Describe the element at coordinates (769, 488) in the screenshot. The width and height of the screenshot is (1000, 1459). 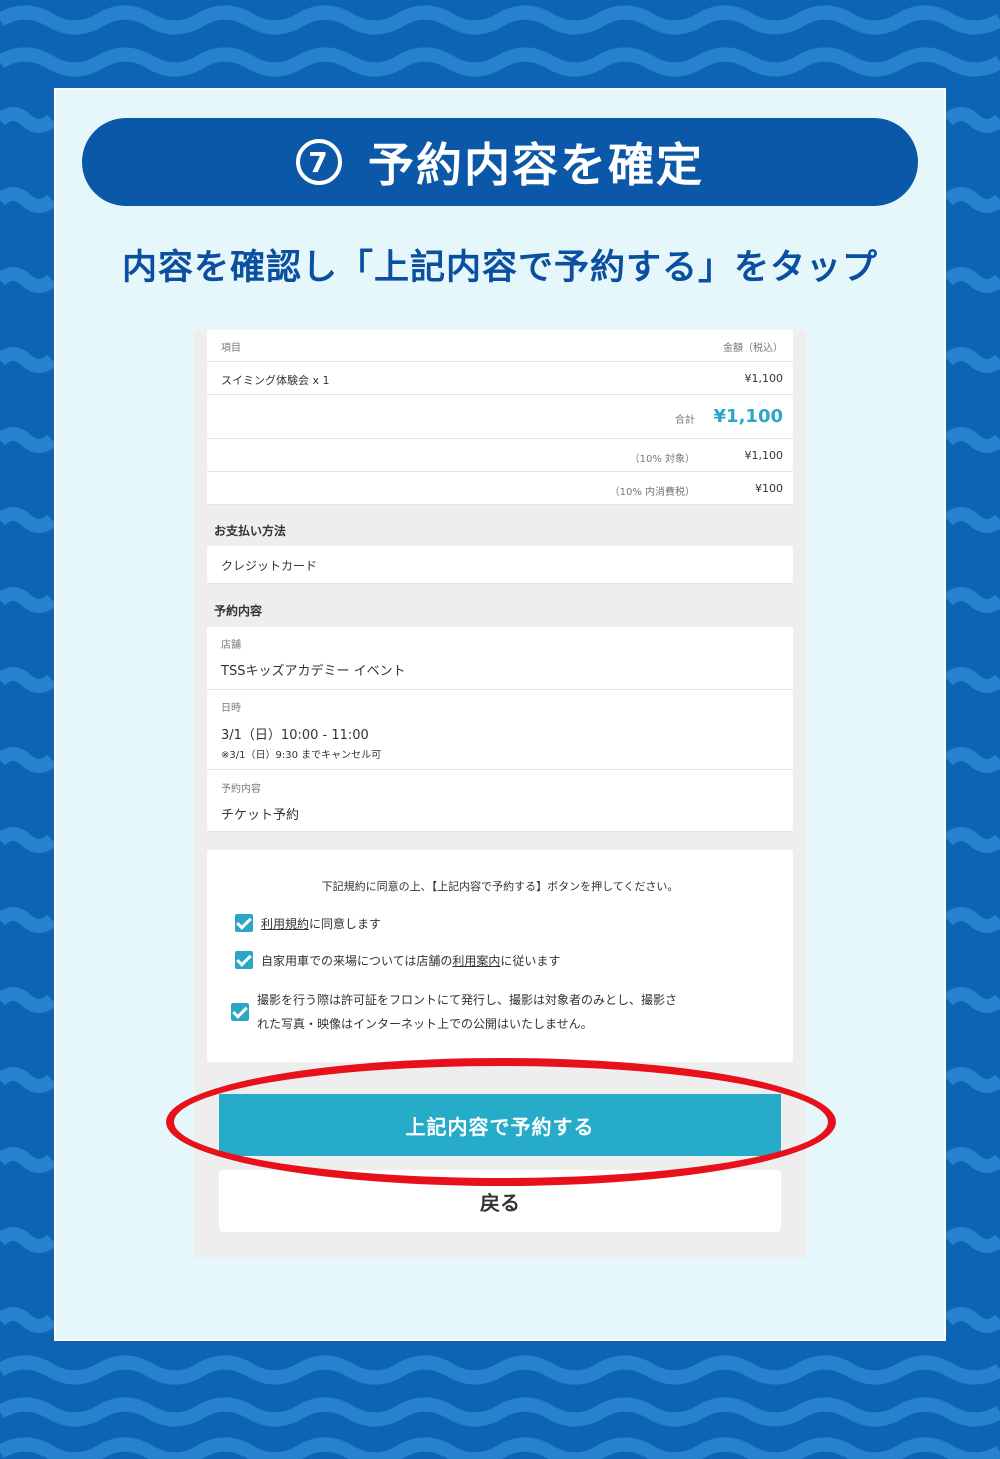
I see `tax-value: ¥100` at that location.